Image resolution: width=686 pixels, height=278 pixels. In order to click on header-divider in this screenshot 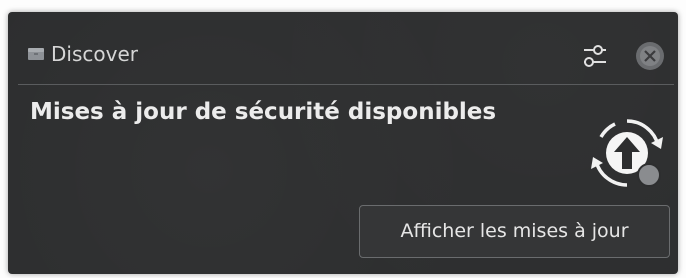, I will do `click(346, 84)`.